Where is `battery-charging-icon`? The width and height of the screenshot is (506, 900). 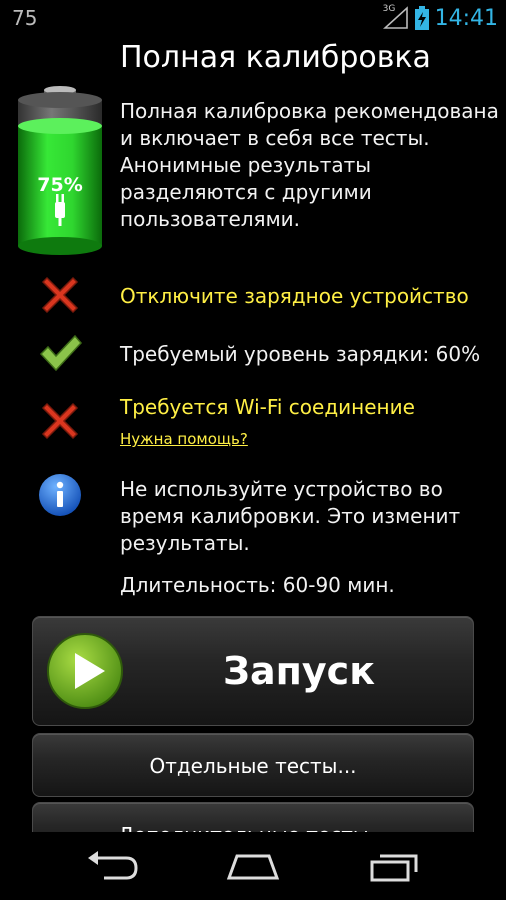 battery-charging-icon is located at coordinates (421, 18).